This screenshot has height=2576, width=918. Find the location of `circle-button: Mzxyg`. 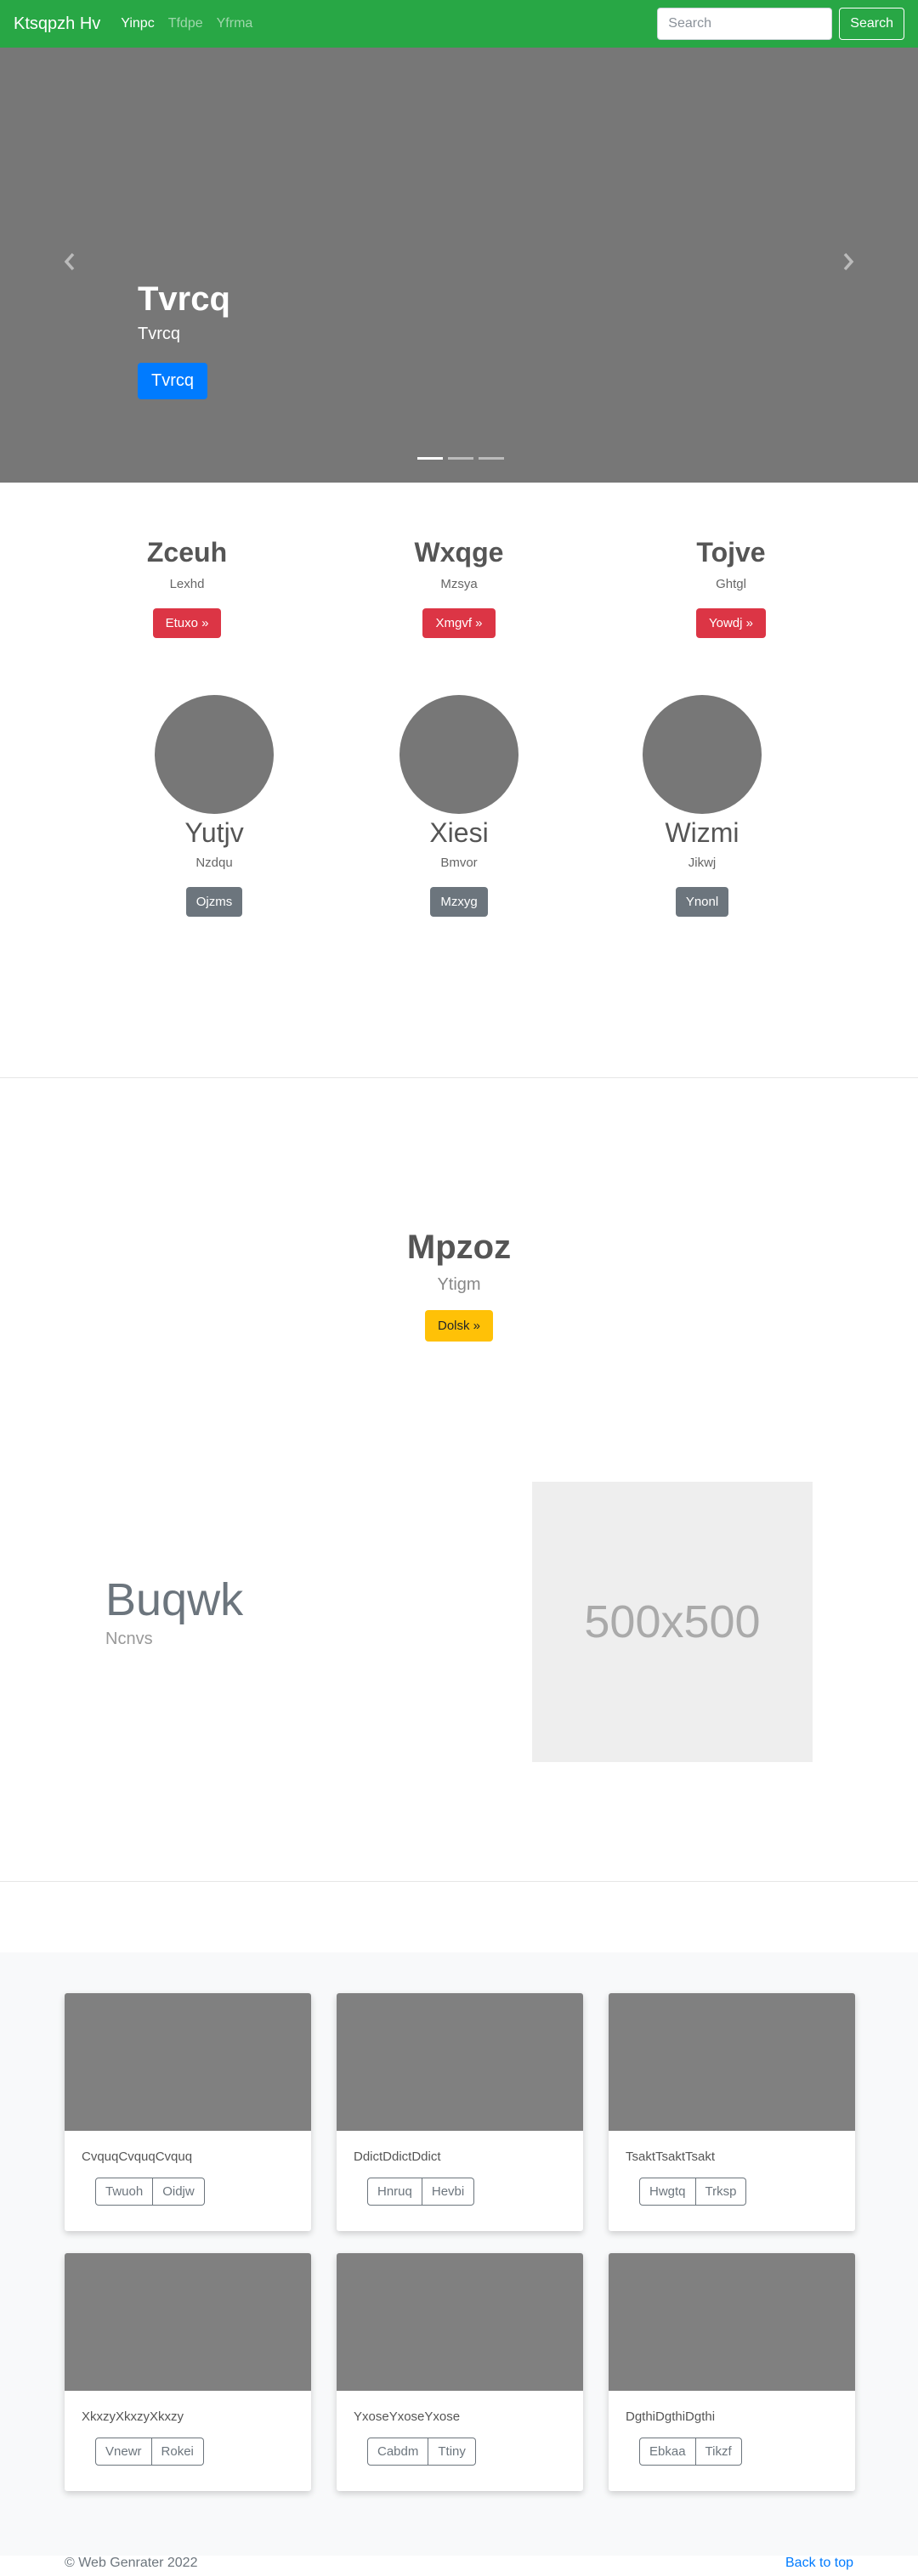

circle-button: Mzxyg is located at coordinates (459, 902).